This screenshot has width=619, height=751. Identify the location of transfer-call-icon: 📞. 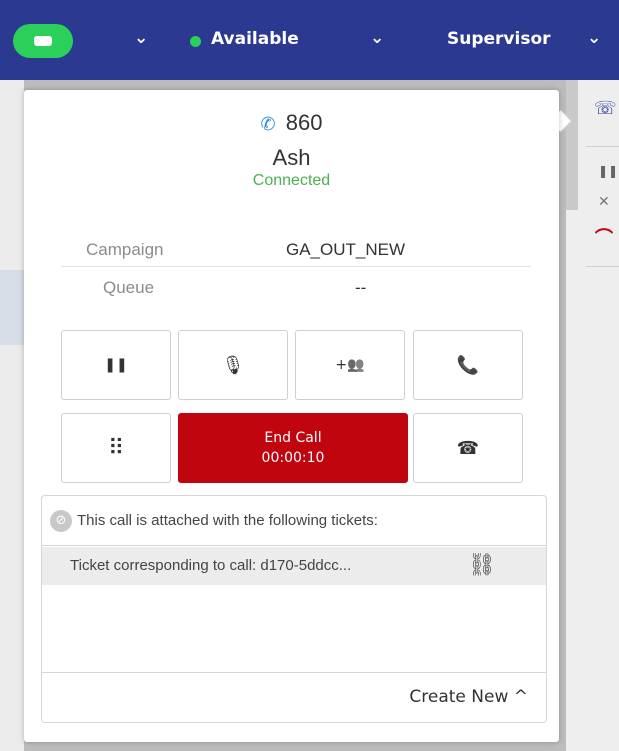
(468, 365).